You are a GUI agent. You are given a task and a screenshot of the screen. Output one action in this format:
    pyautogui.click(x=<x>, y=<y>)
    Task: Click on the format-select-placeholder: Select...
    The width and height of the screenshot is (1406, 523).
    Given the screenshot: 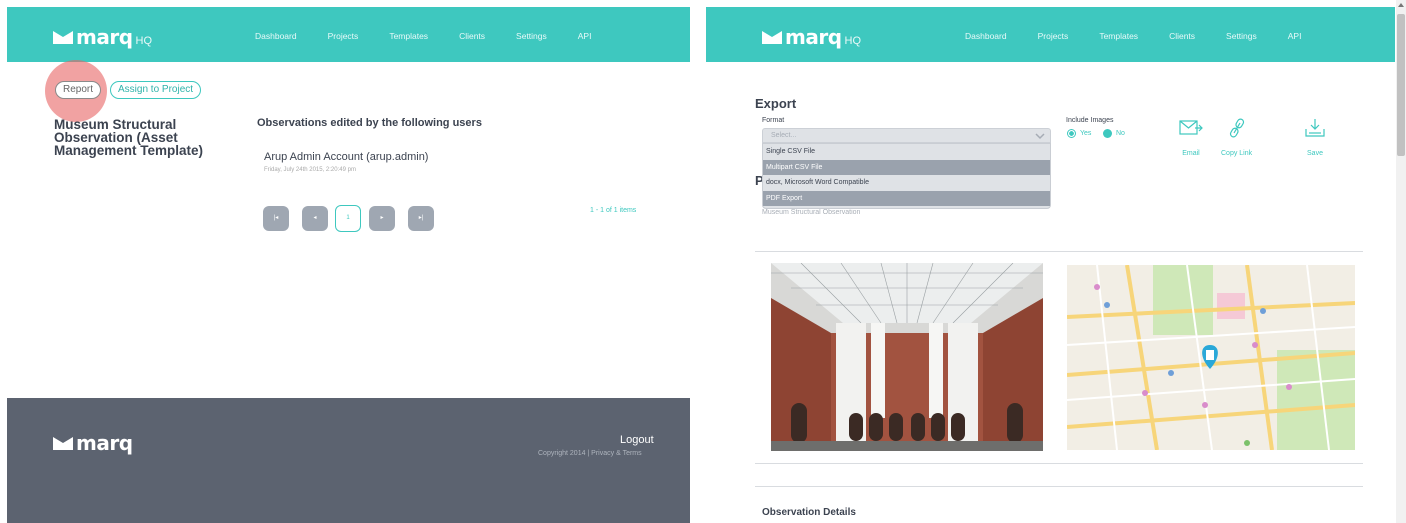 What is the action you would take?
    pyautogui.click(x=784, y=135)
    